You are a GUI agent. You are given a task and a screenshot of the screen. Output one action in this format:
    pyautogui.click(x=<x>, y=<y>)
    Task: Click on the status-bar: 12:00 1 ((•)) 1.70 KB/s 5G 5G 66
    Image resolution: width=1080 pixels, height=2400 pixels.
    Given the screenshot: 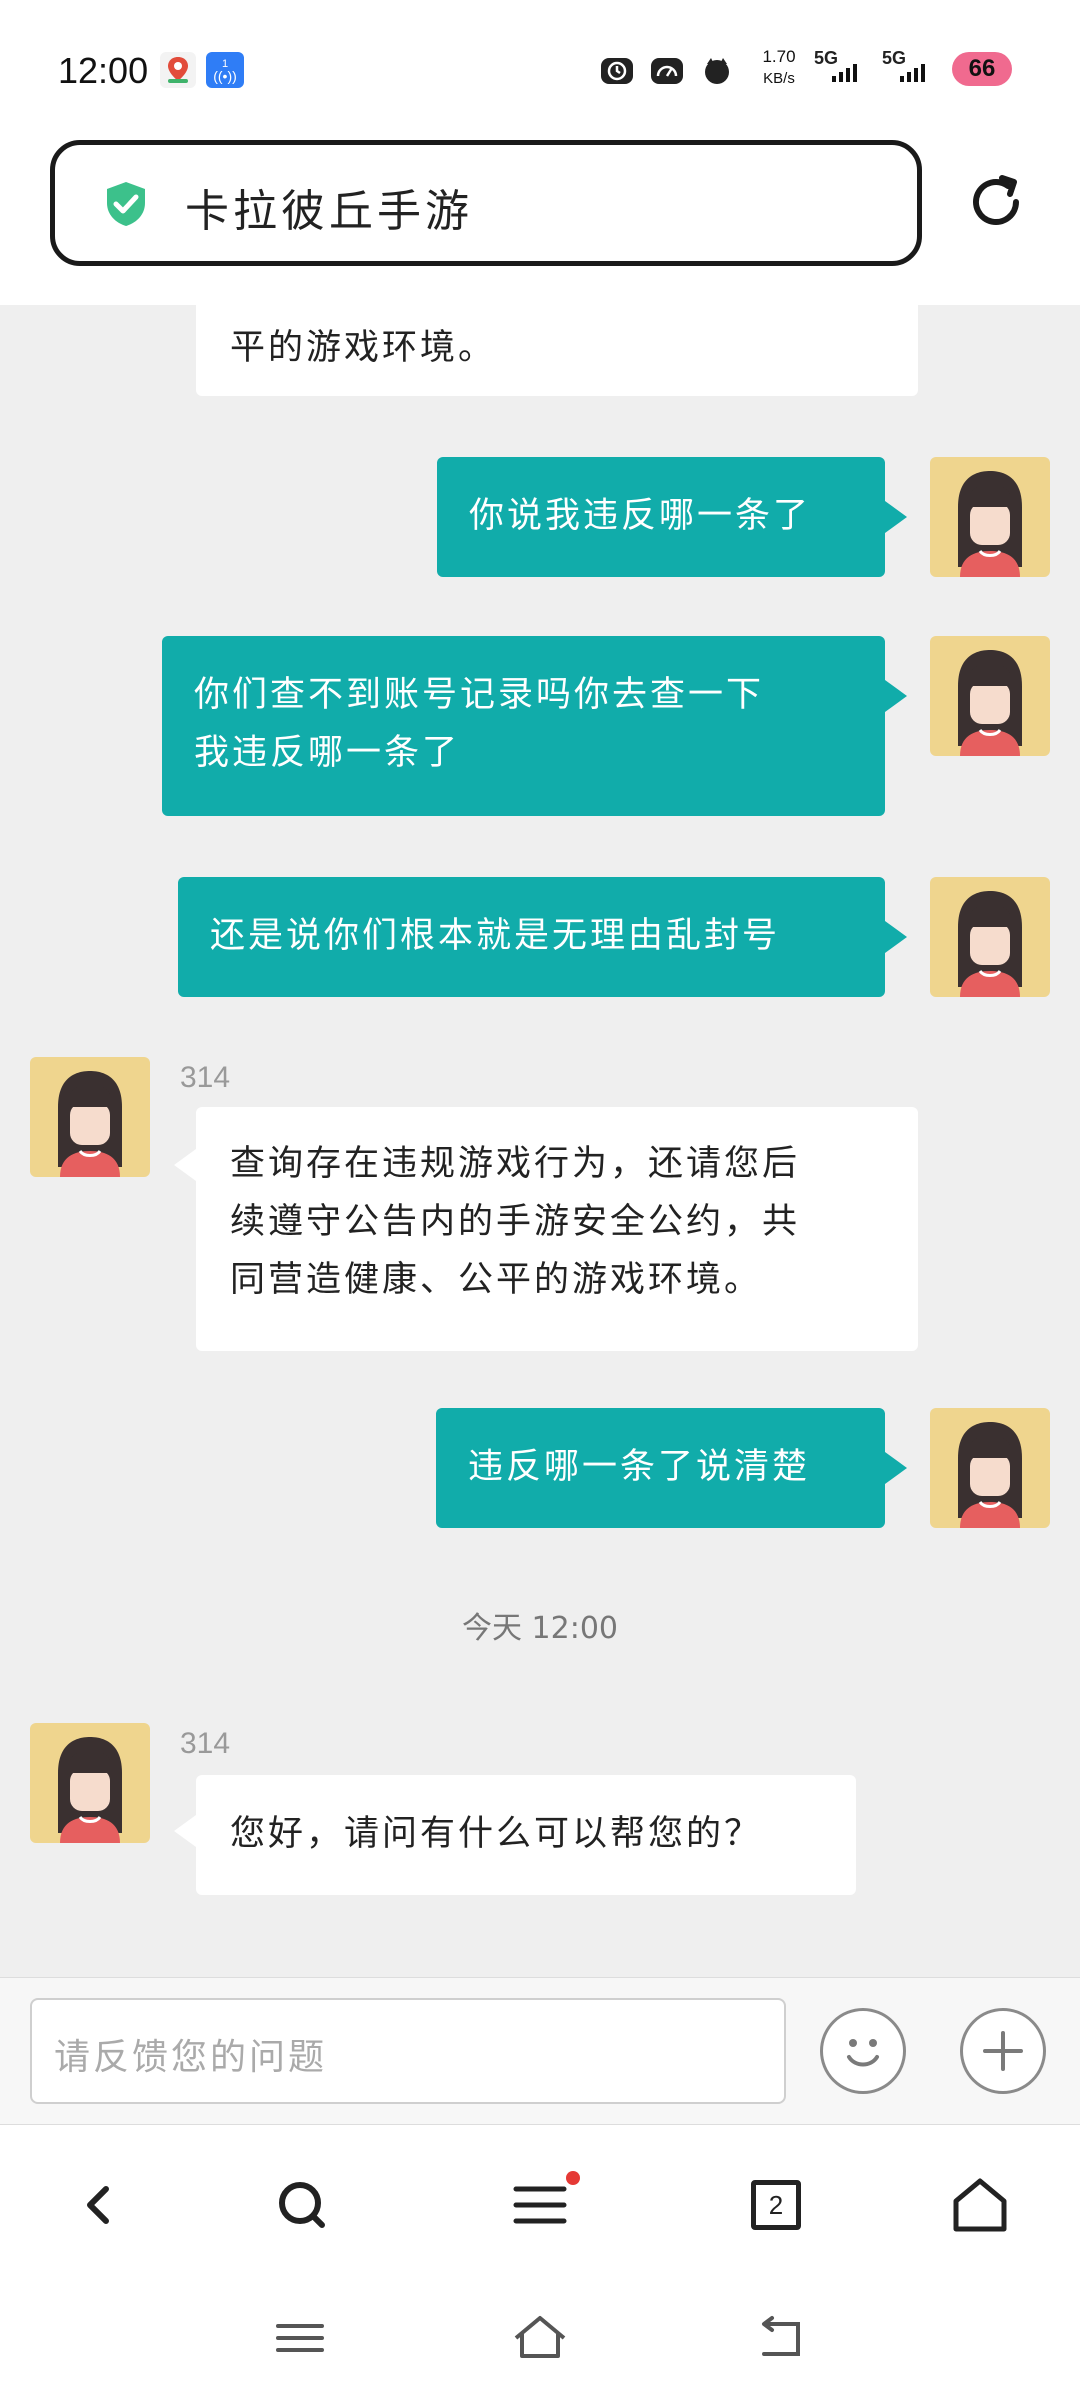 What is the action you would take?
    pyautogui.click(x=540, y=70)
    